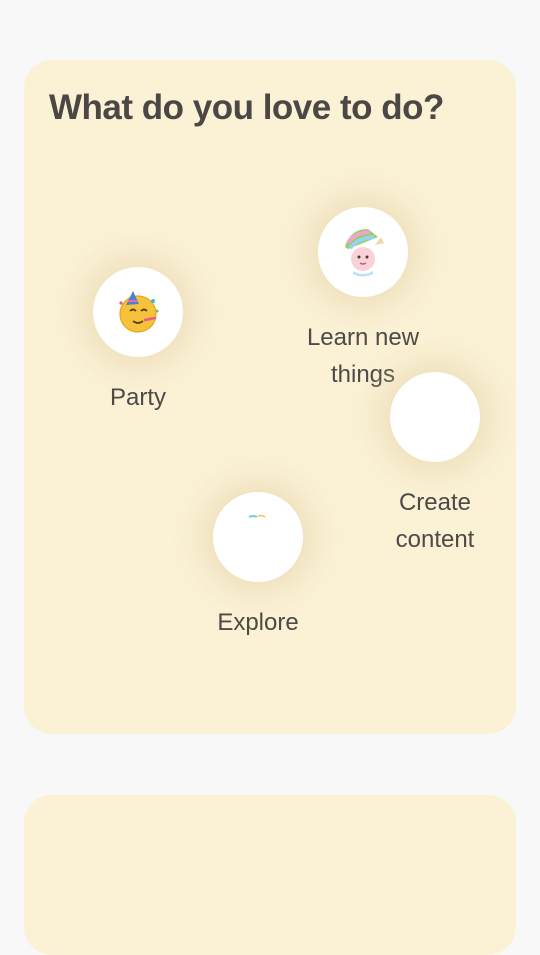  I want to click on label-line: things, so click(363, 374).